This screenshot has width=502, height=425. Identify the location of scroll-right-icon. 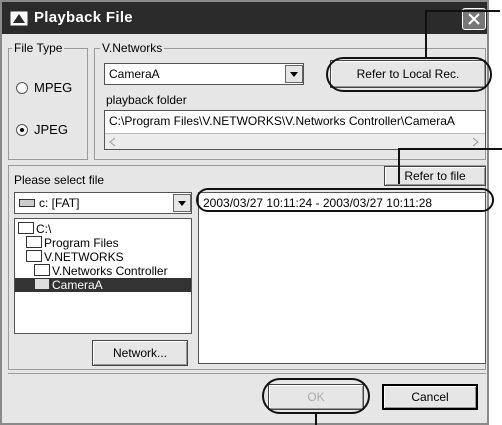
(475, 142).